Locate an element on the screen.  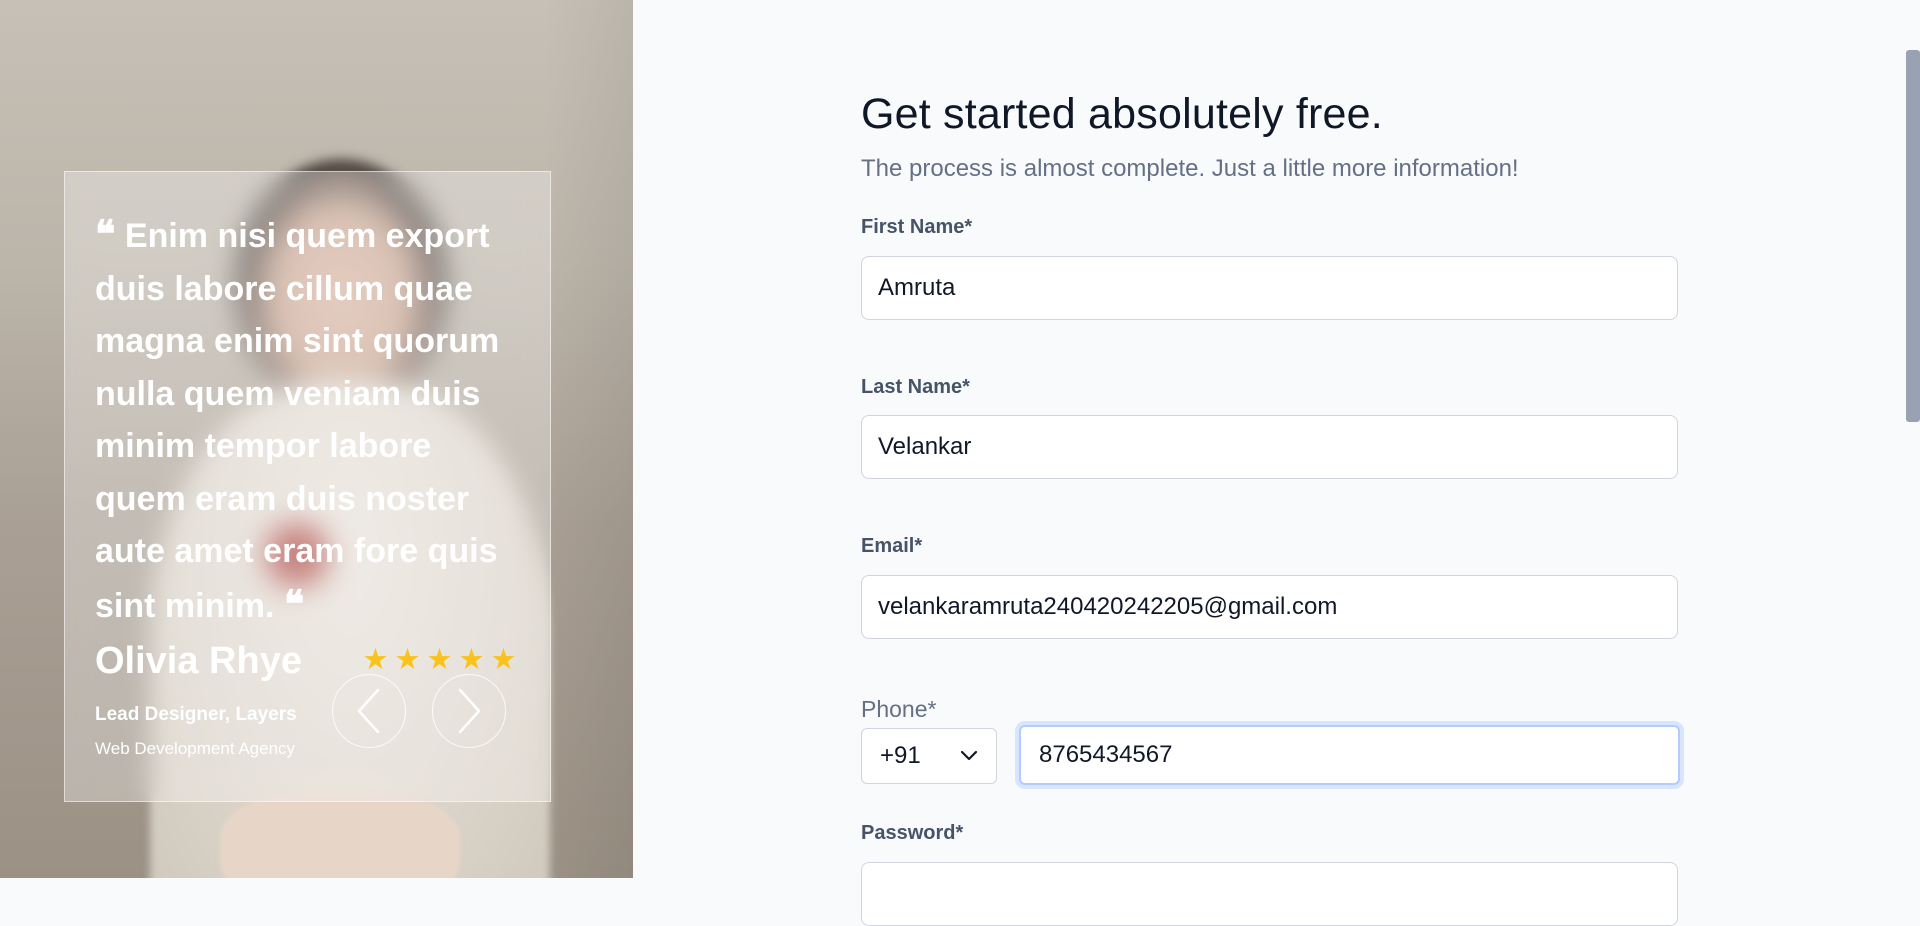
phone-input is located at coordinates (1349, 755).